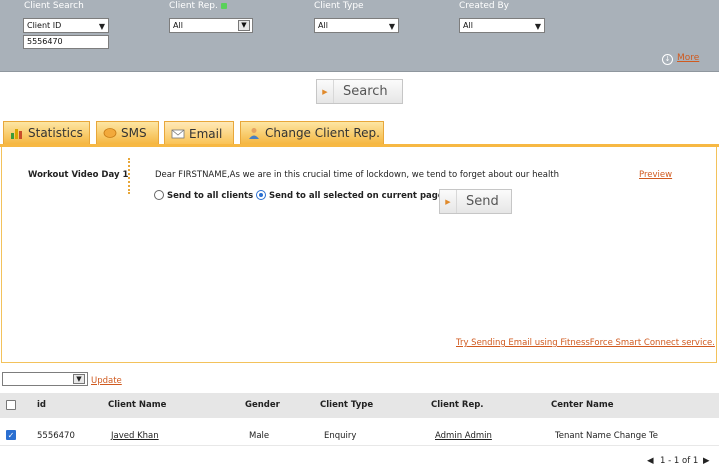 This screenshot has width=719, height=467. What do you see at coordinates (178, 25) in the screenshot?
I see `client-rep-value: All` at bounding box center [178, 25].